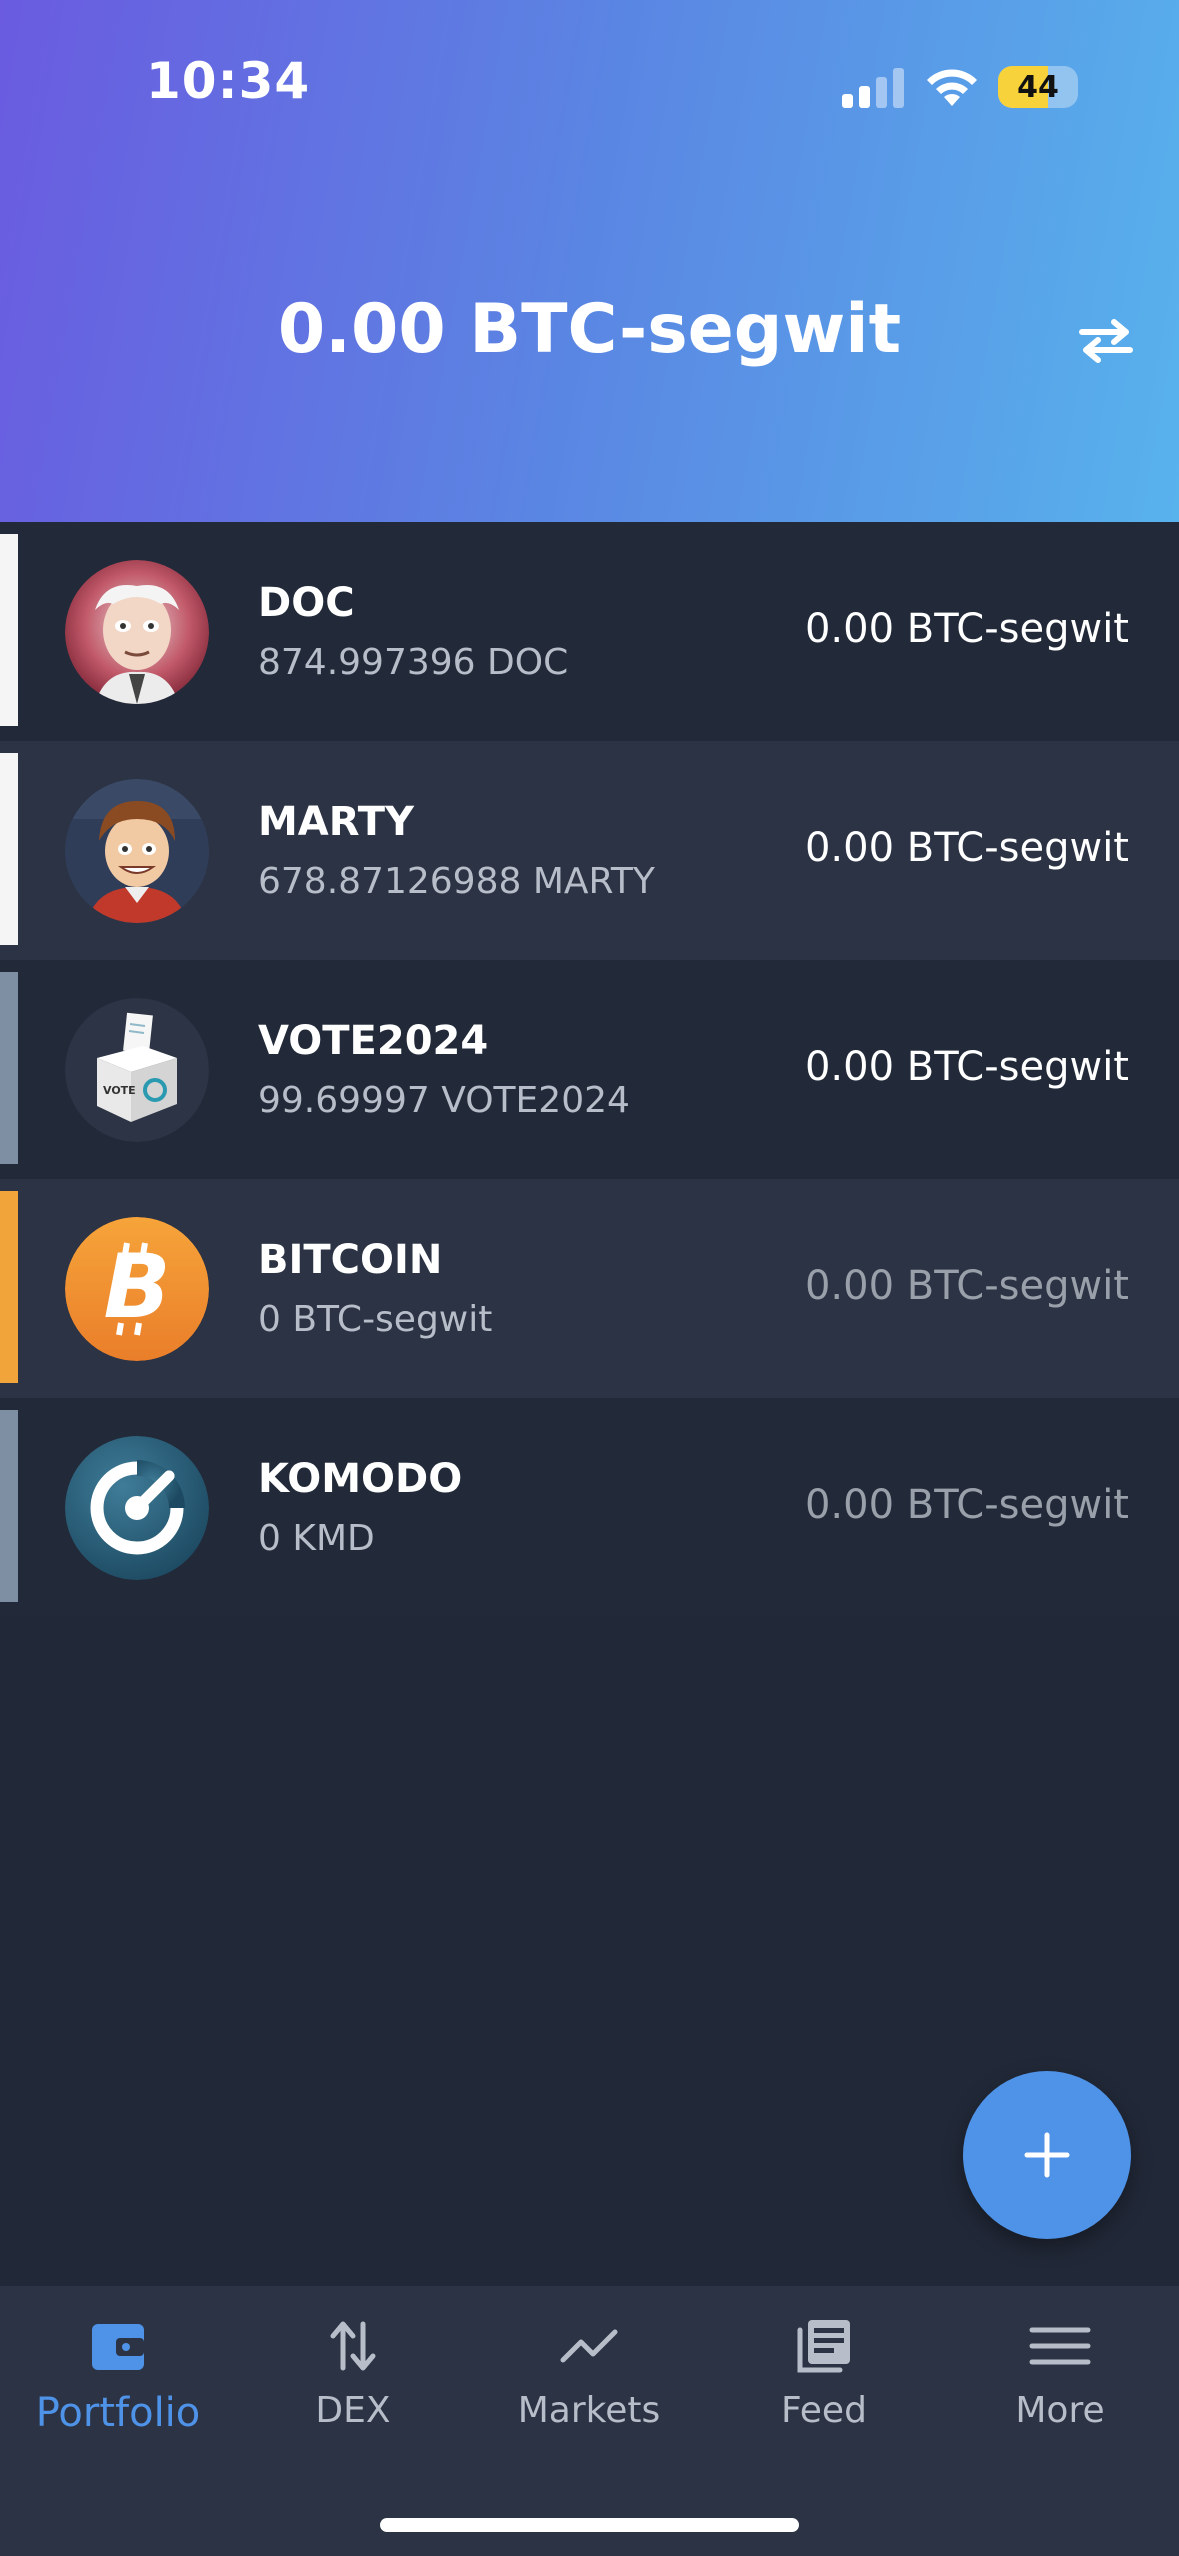 The image size is (1179, 2556). What do you see at coordinates (952, 87) in the screenshot?
I see `wifi-icon` at bounding box center [952, 87].